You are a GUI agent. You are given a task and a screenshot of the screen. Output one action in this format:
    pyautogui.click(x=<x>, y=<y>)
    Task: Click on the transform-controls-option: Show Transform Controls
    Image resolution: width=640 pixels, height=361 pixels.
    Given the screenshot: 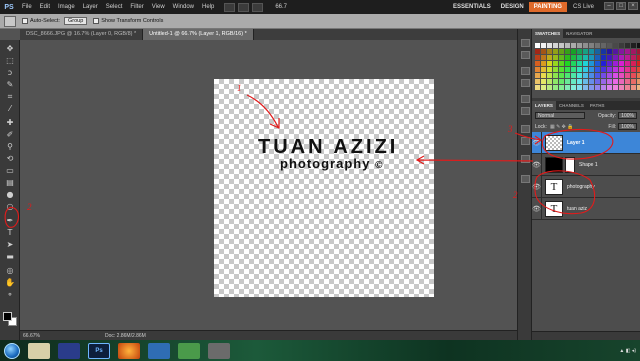 What is the action you would take?
    pyautogui.click(x=128, y=21)
    